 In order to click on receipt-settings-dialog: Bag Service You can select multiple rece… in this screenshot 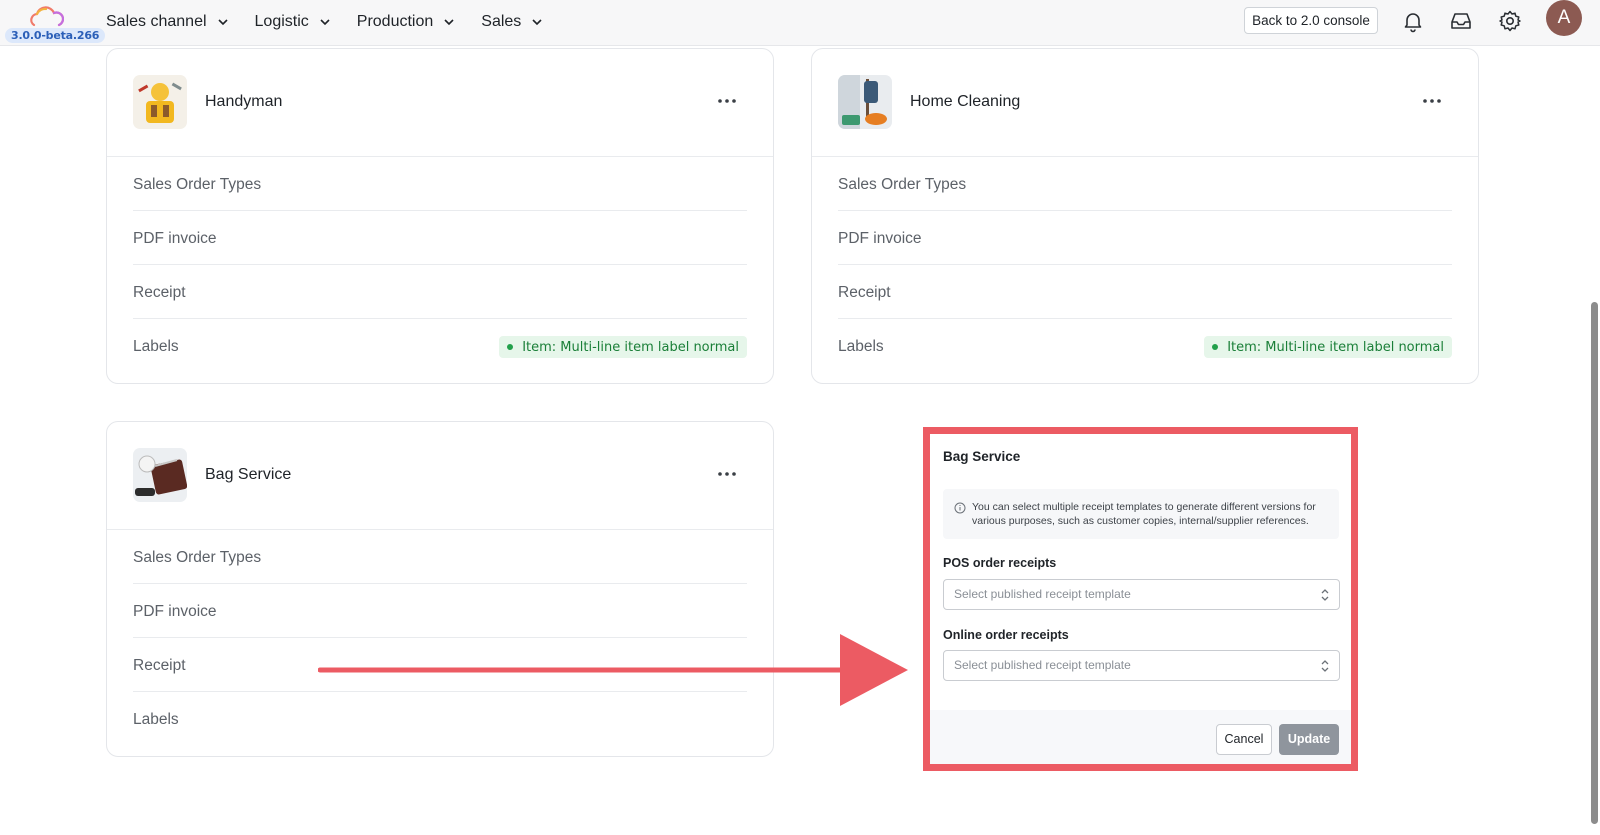, I will do `click(1140, 599)`.